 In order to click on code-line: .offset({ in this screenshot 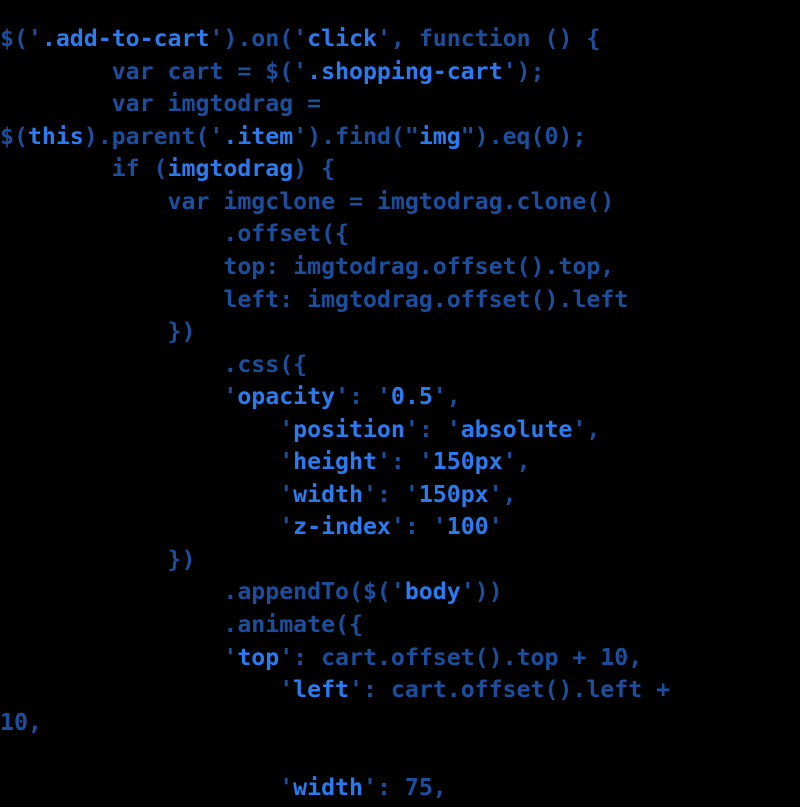, I will do `click(400, 234)`.